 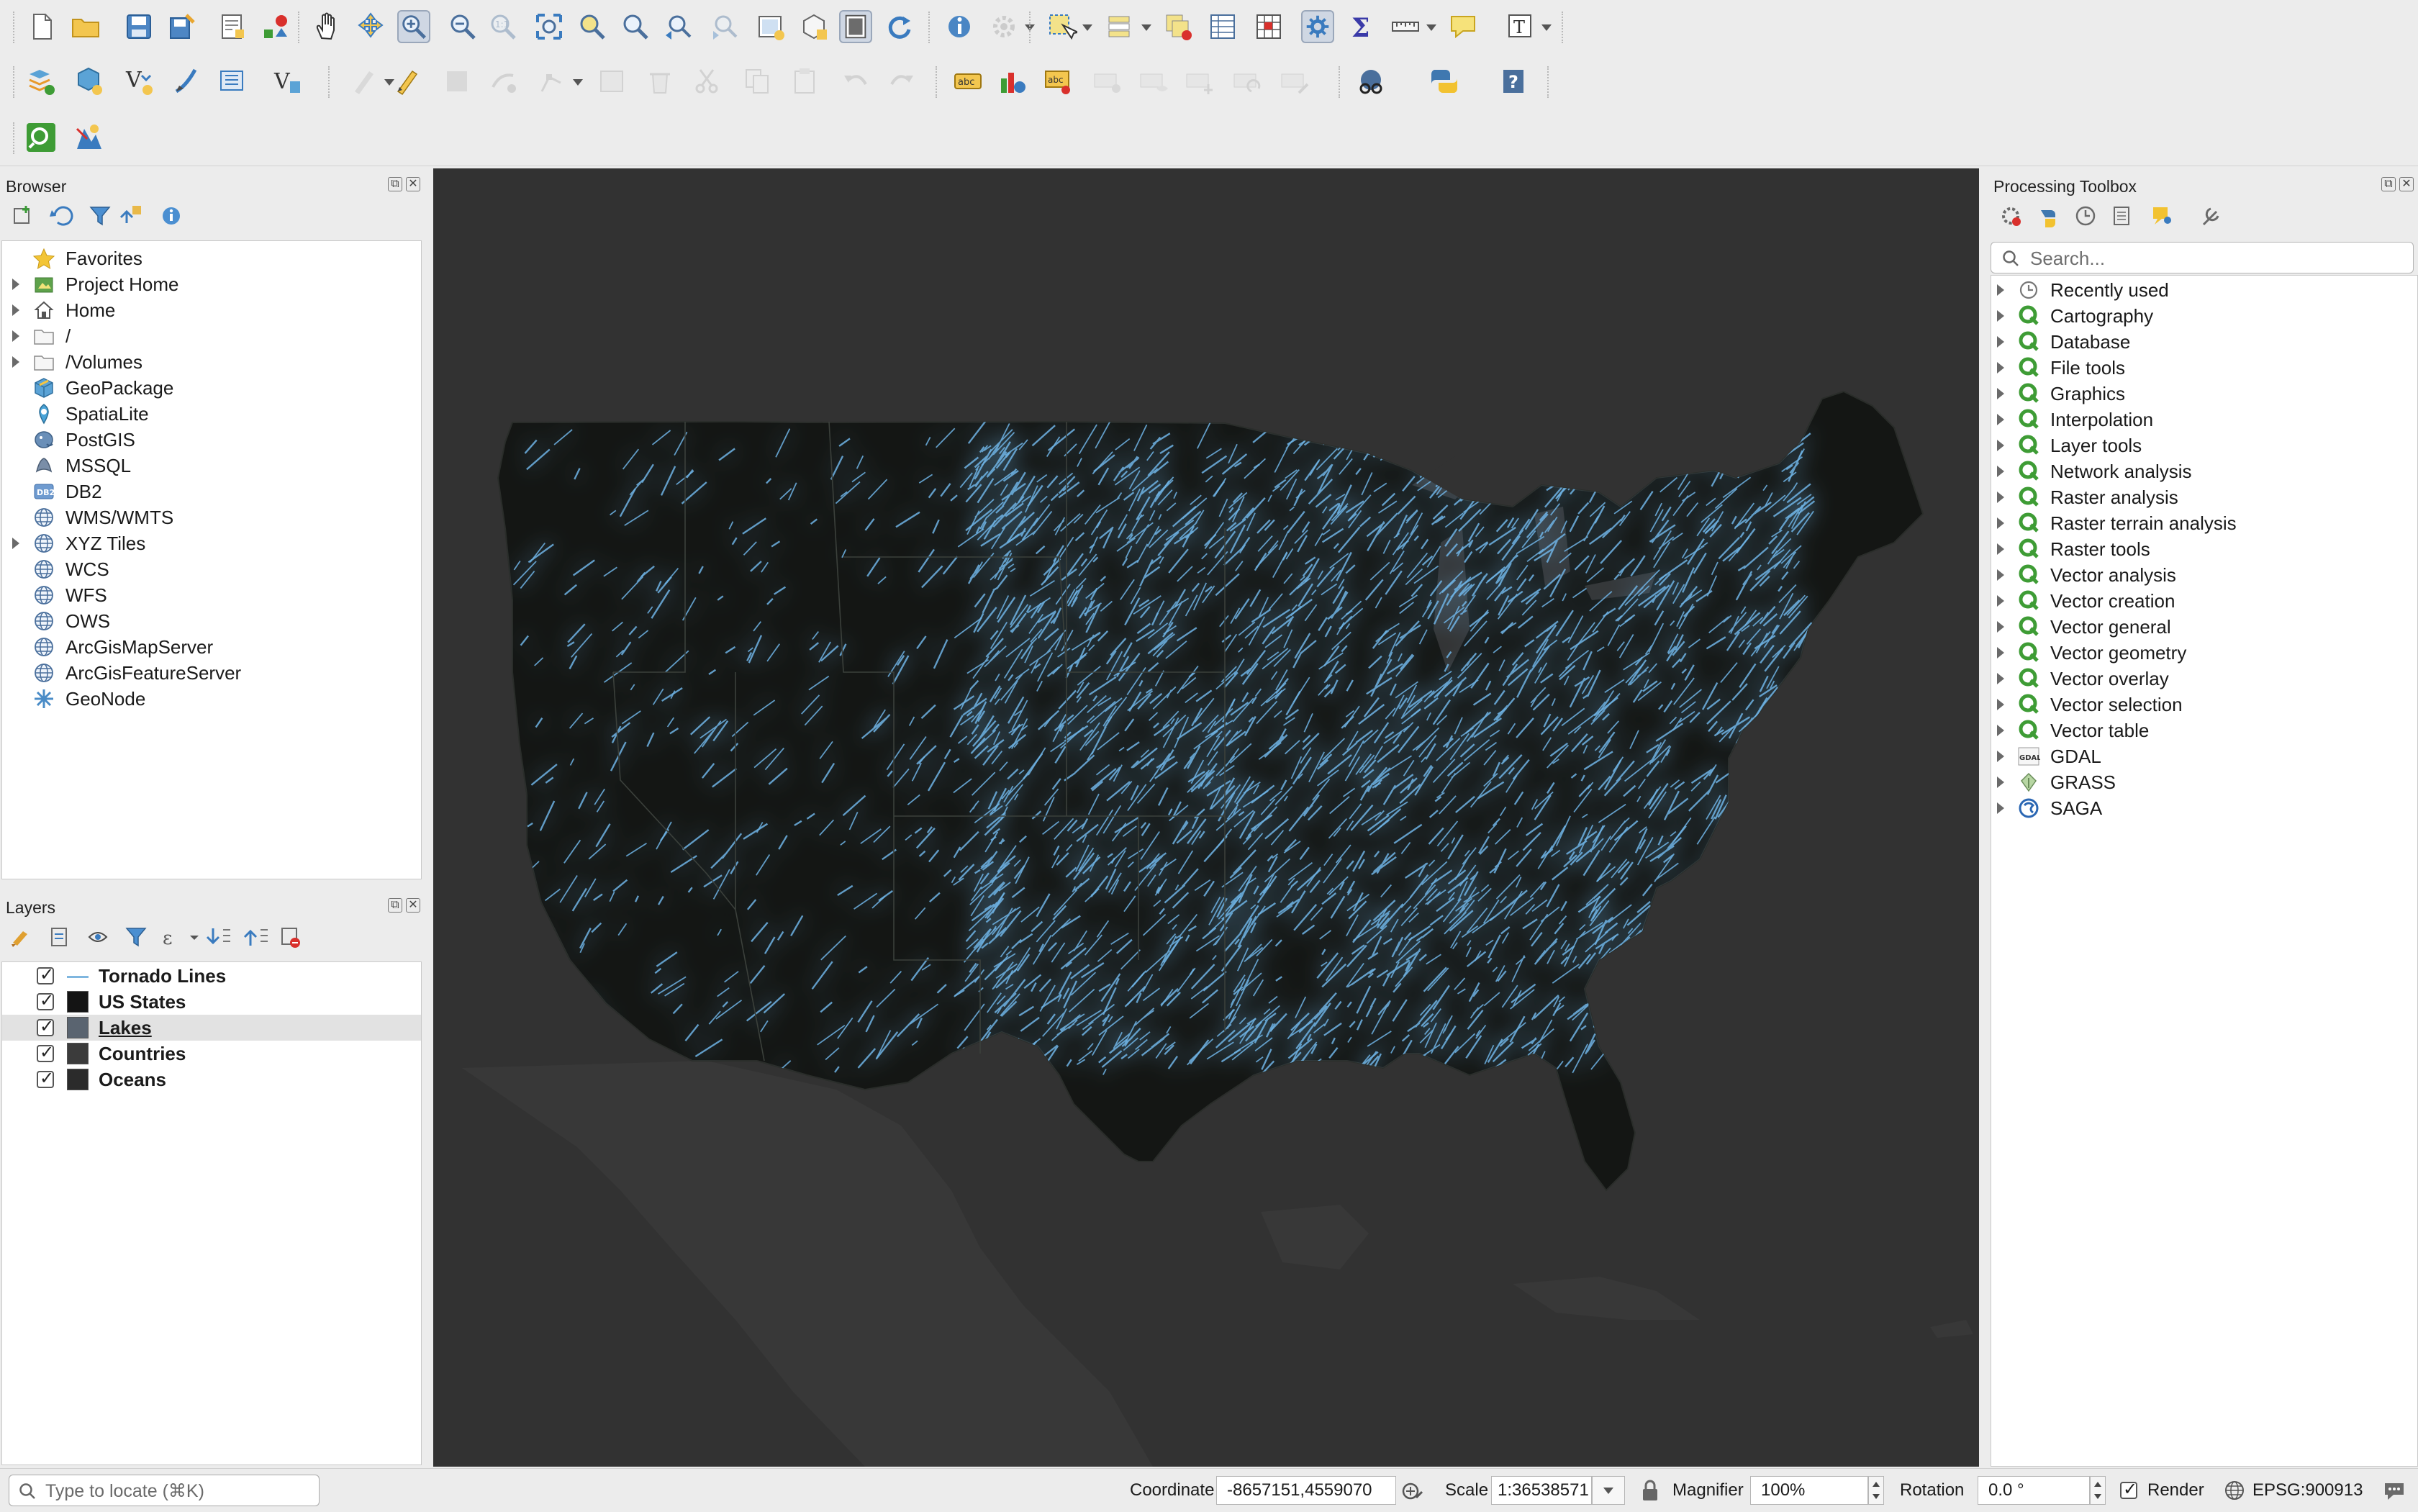 What do you see at coordinates (1542, 1490) in the screenshot?
I see `scale-field: 1:36538571` at bounding box center [1542, 1490].